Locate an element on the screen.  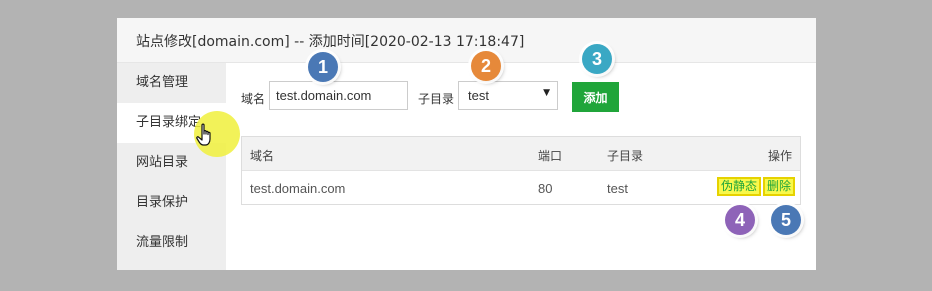
annotation-badge-2: 2 is located at coordinates (486, 66).